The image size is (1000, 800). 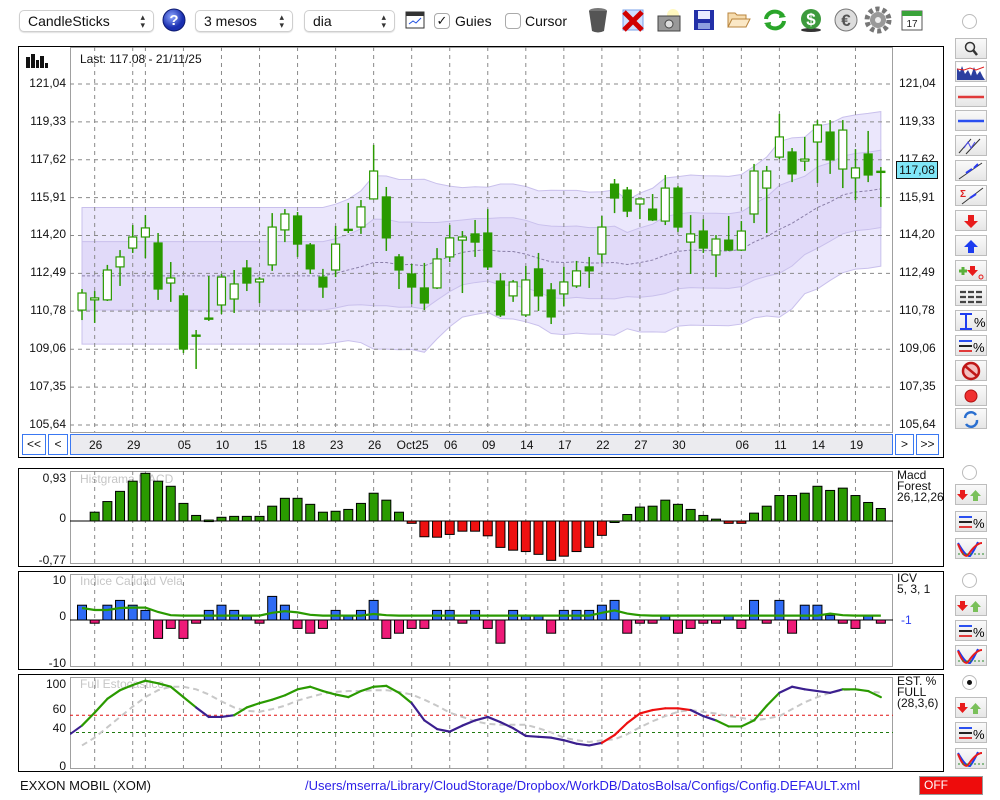 I want to click on first-page-button: <<, so click(x=34, y=444).